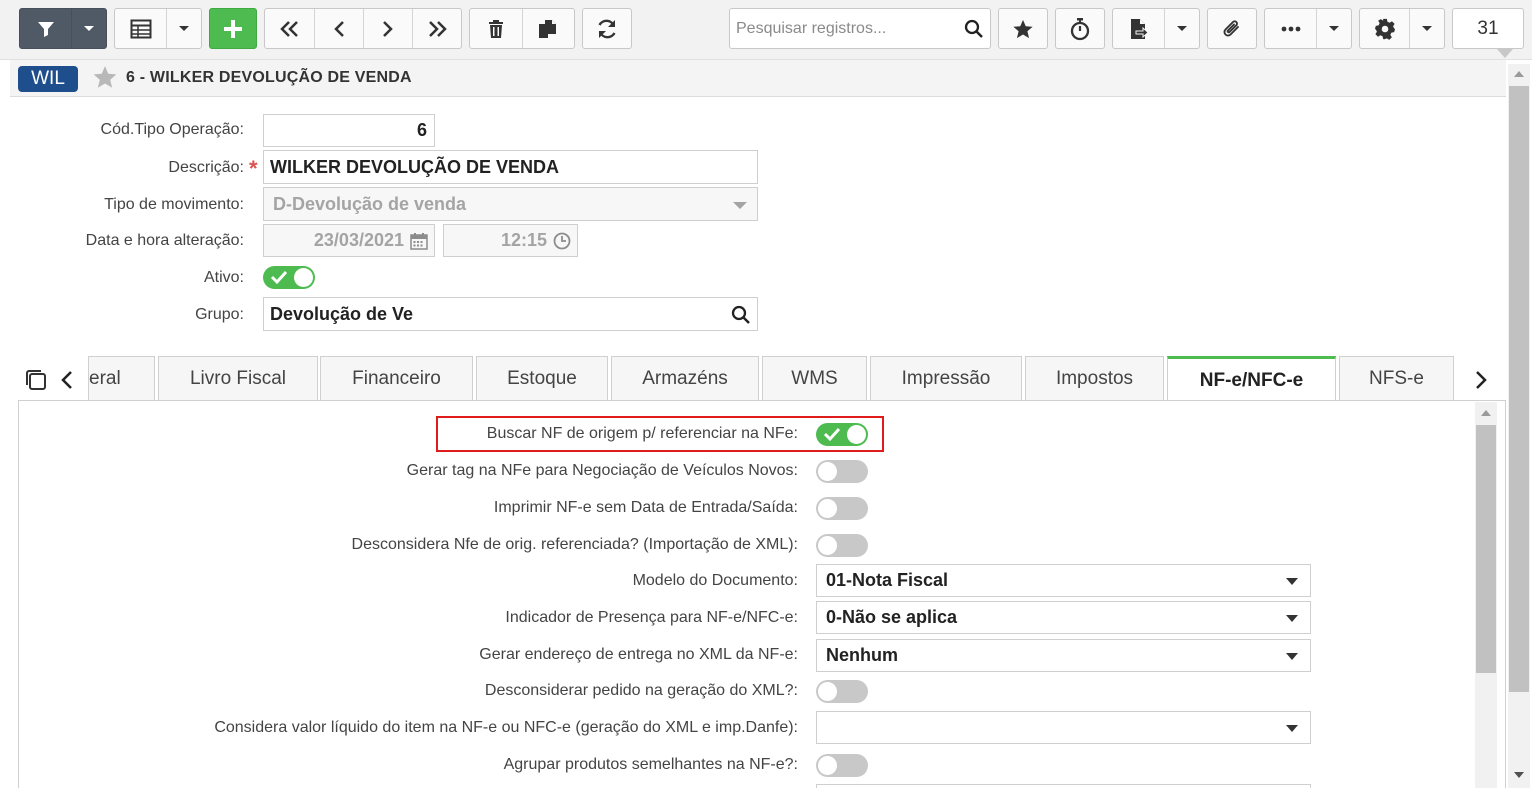 Image resolution: width=1532 pixels, height=788 pixels. What do you see at coordinates (1063, 727) in the screenshot?
I see `considera-valor-select` at bounding box center [1063, 727].